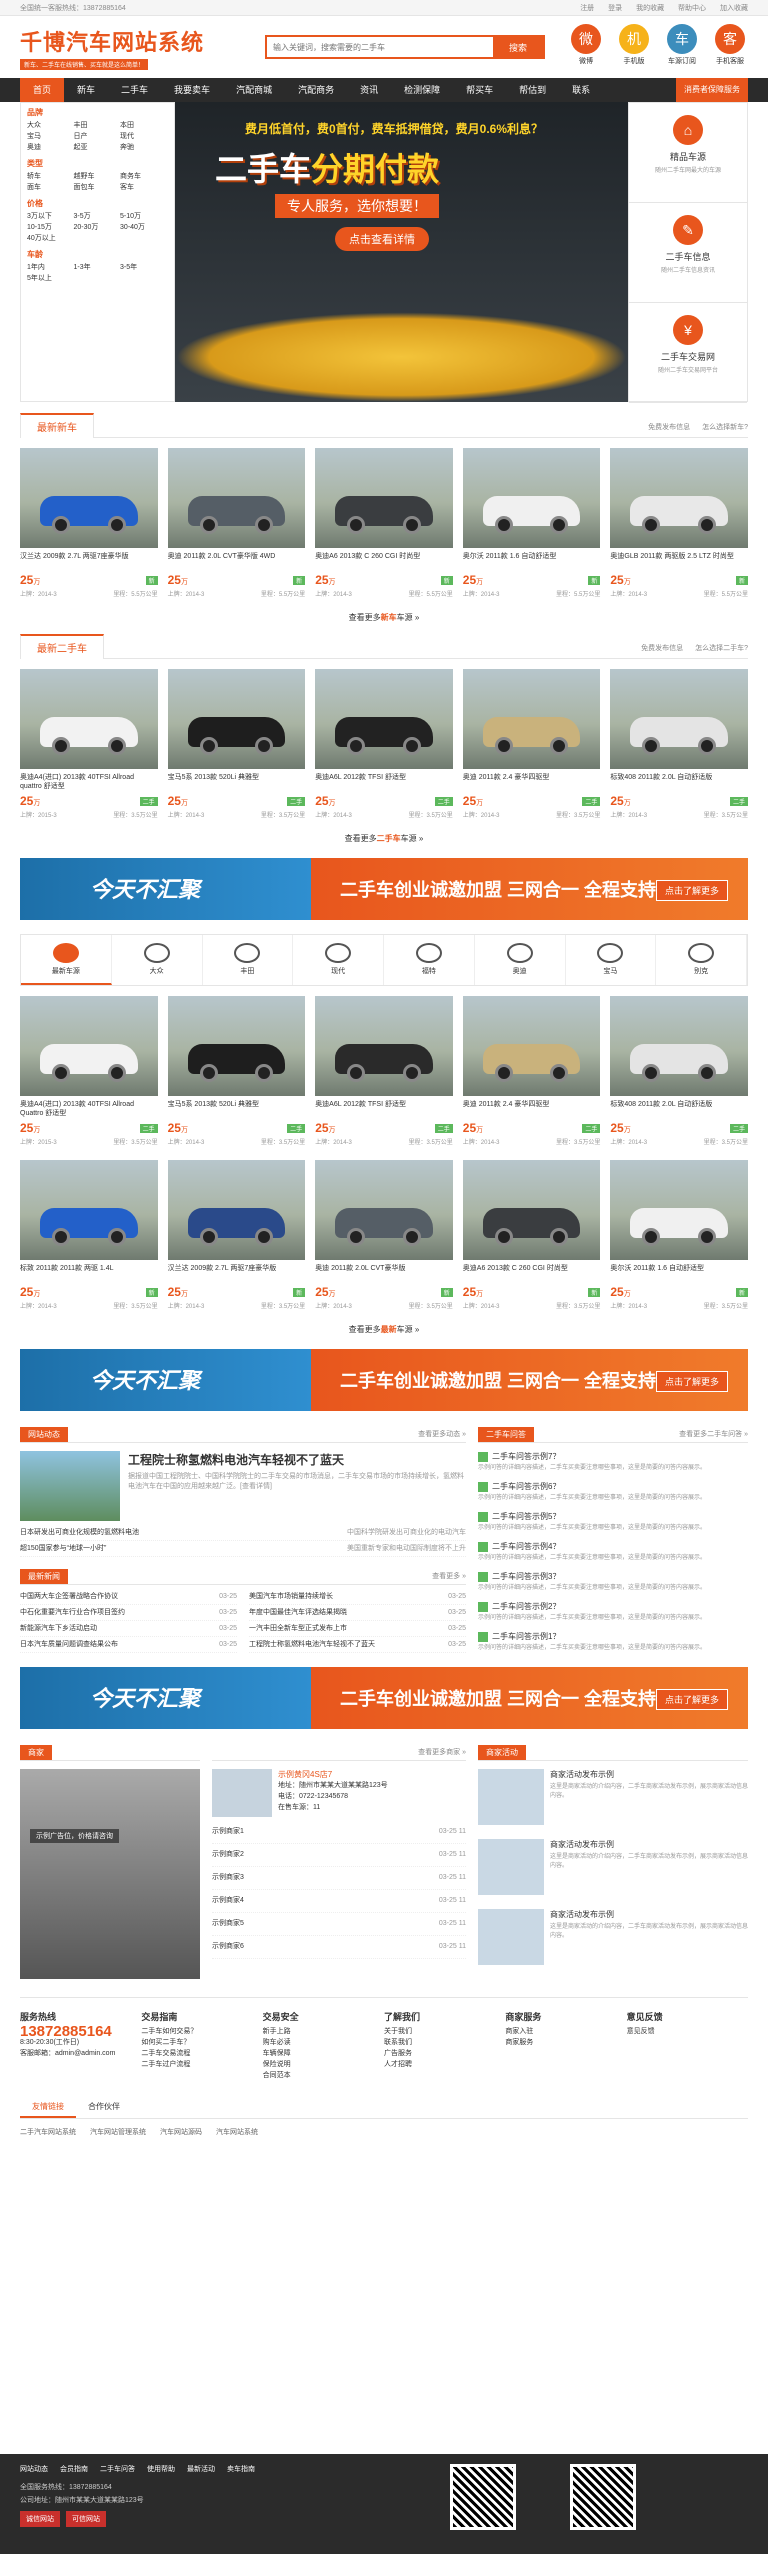 The height and width of the screenshot is (2554, 768). Describe the element at coordinates (181, 2132) in the screenshot. I see `friend-link: 汽车网站源码` at that location.